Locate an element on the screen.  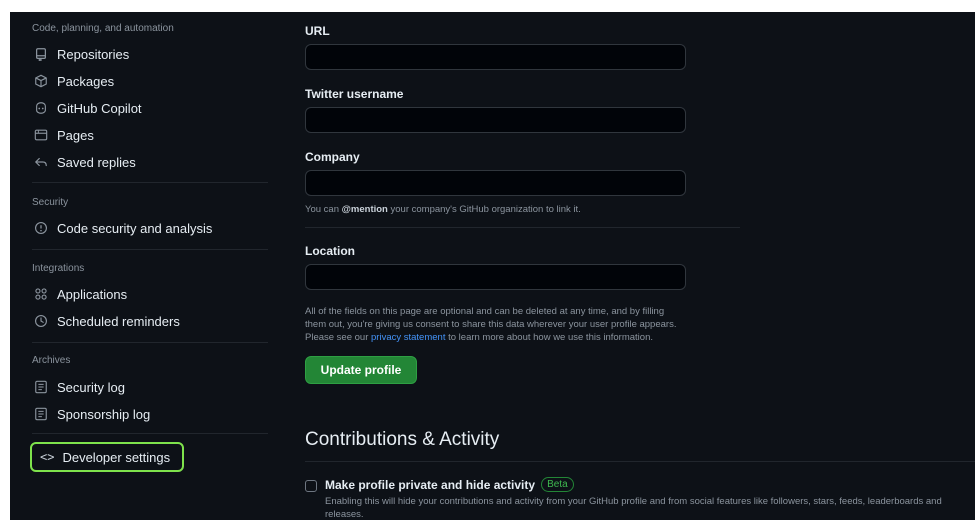
copilot-icon is located at coordinates (41, 108).